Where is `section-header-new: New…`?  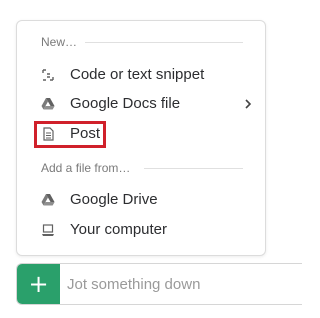 section-header-new: New… is located at coordinates (151, 42).